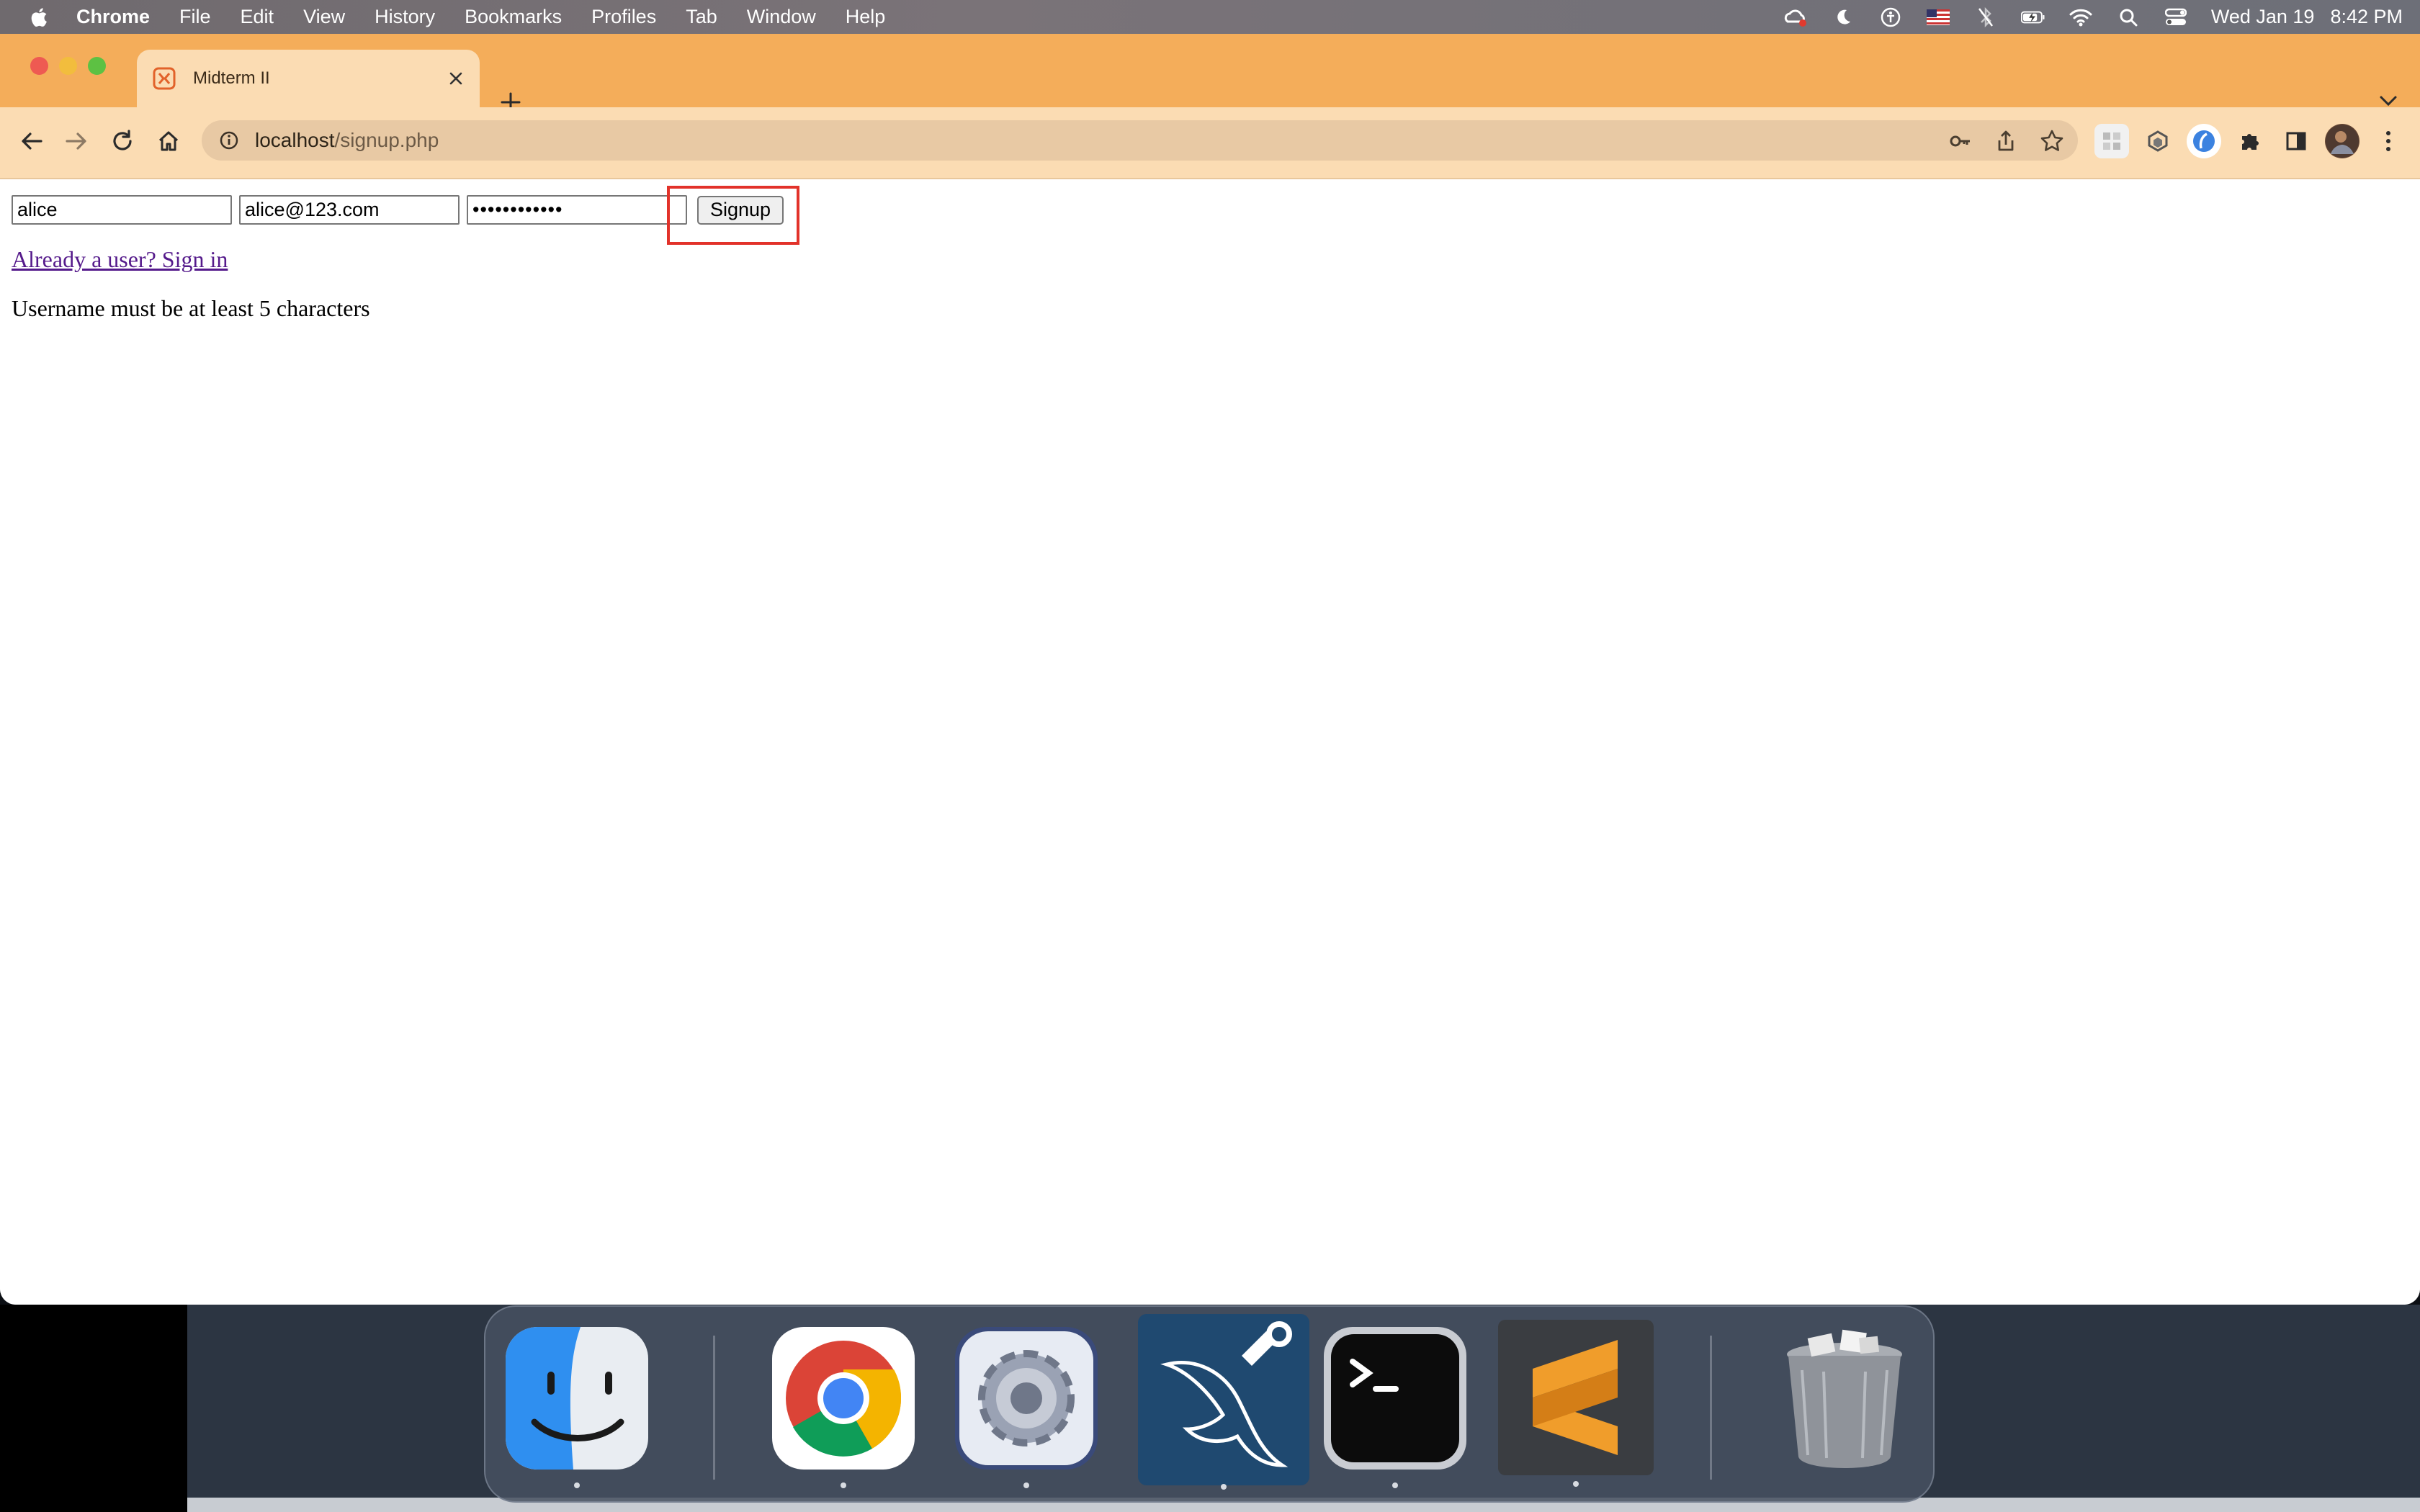 Image resolution: width=2420 pixels, height=1512 pixels. I want to click on creative-cloud-icon, so click(1795, 17).